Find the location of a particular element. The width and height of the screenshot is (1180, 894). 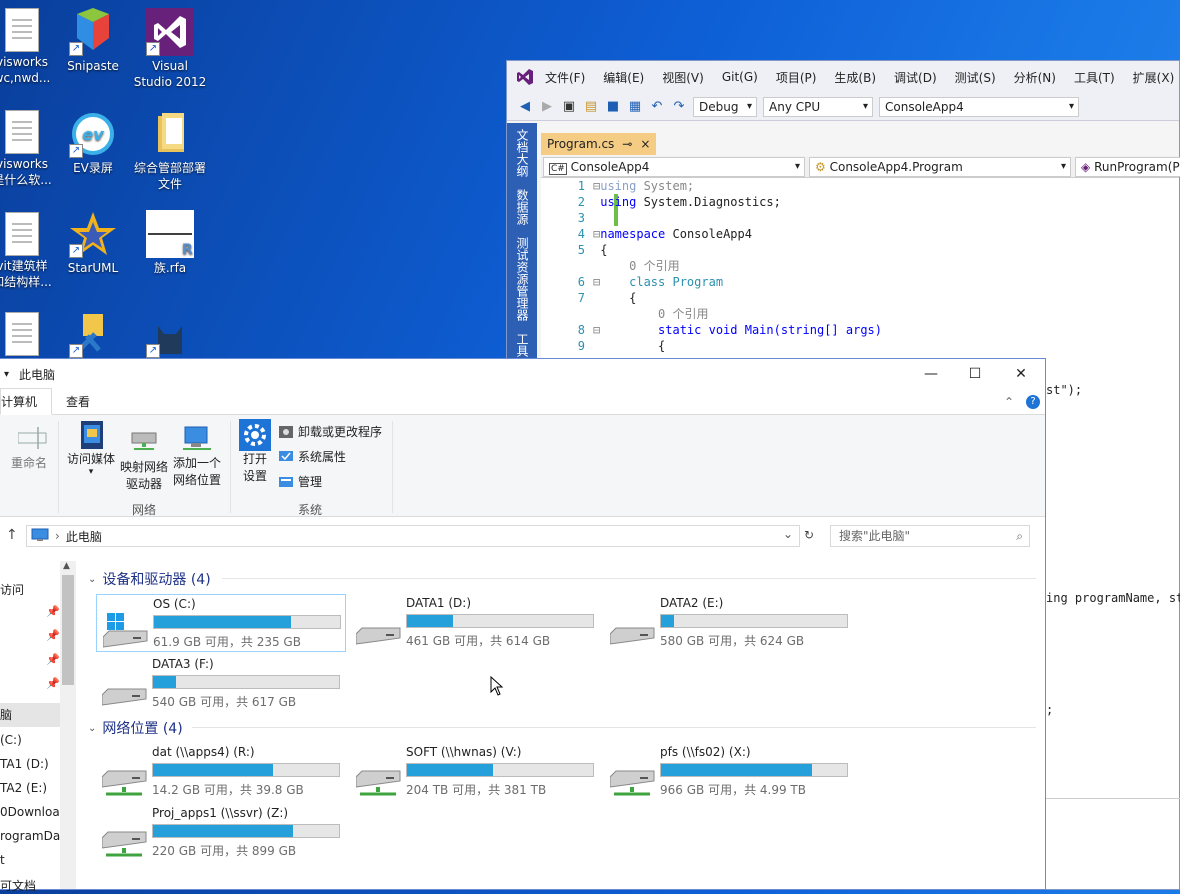

desktop-icon-label: EV录屏 is located at coordinates (93, 168).